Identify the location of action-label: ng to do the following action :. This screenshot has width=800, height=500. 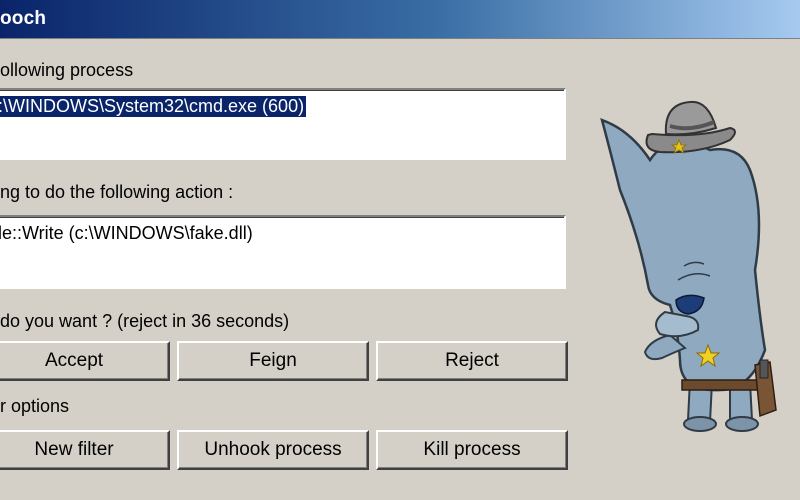
(117, 192).